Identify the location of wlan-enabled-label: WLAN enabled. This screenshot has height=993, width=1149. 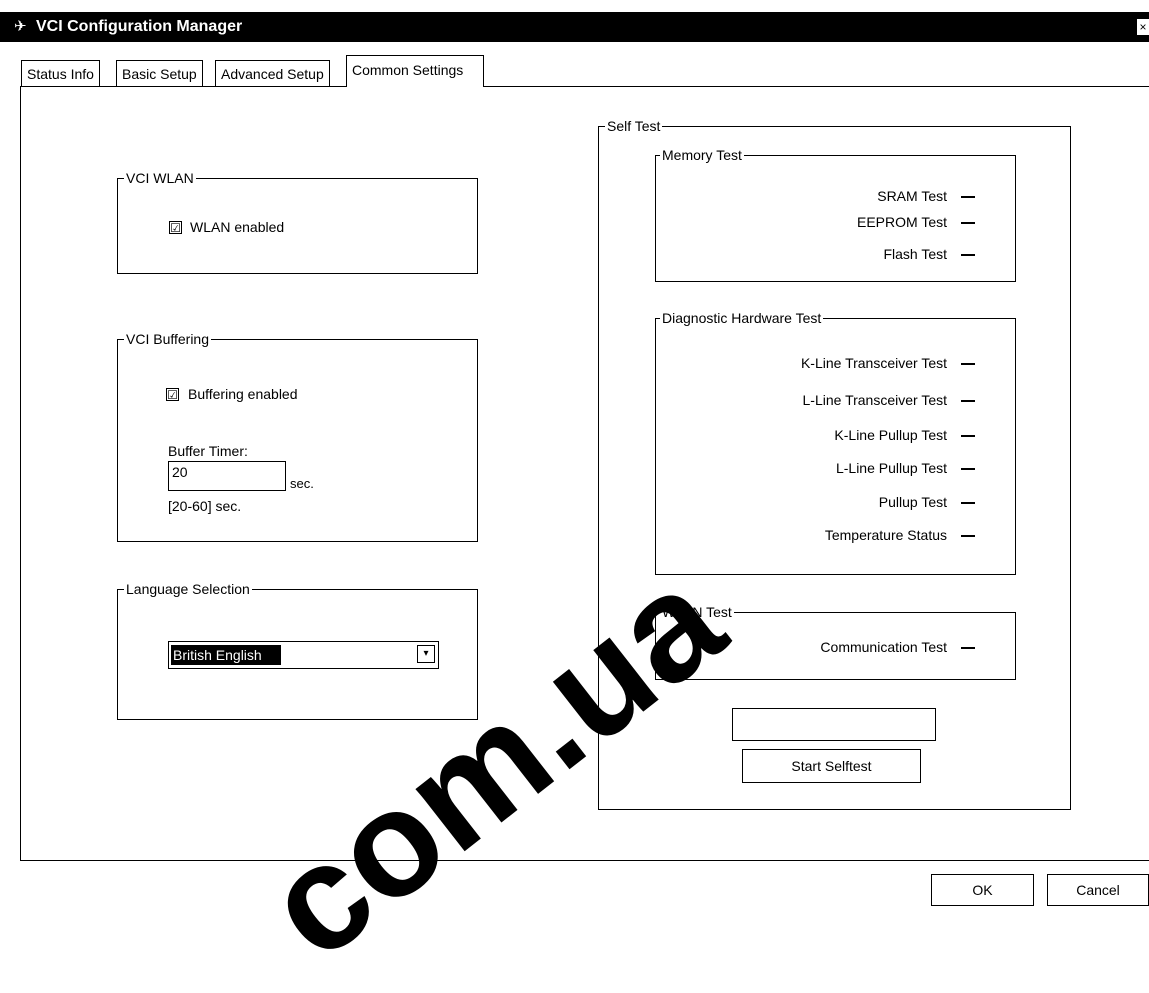
(237, 227).